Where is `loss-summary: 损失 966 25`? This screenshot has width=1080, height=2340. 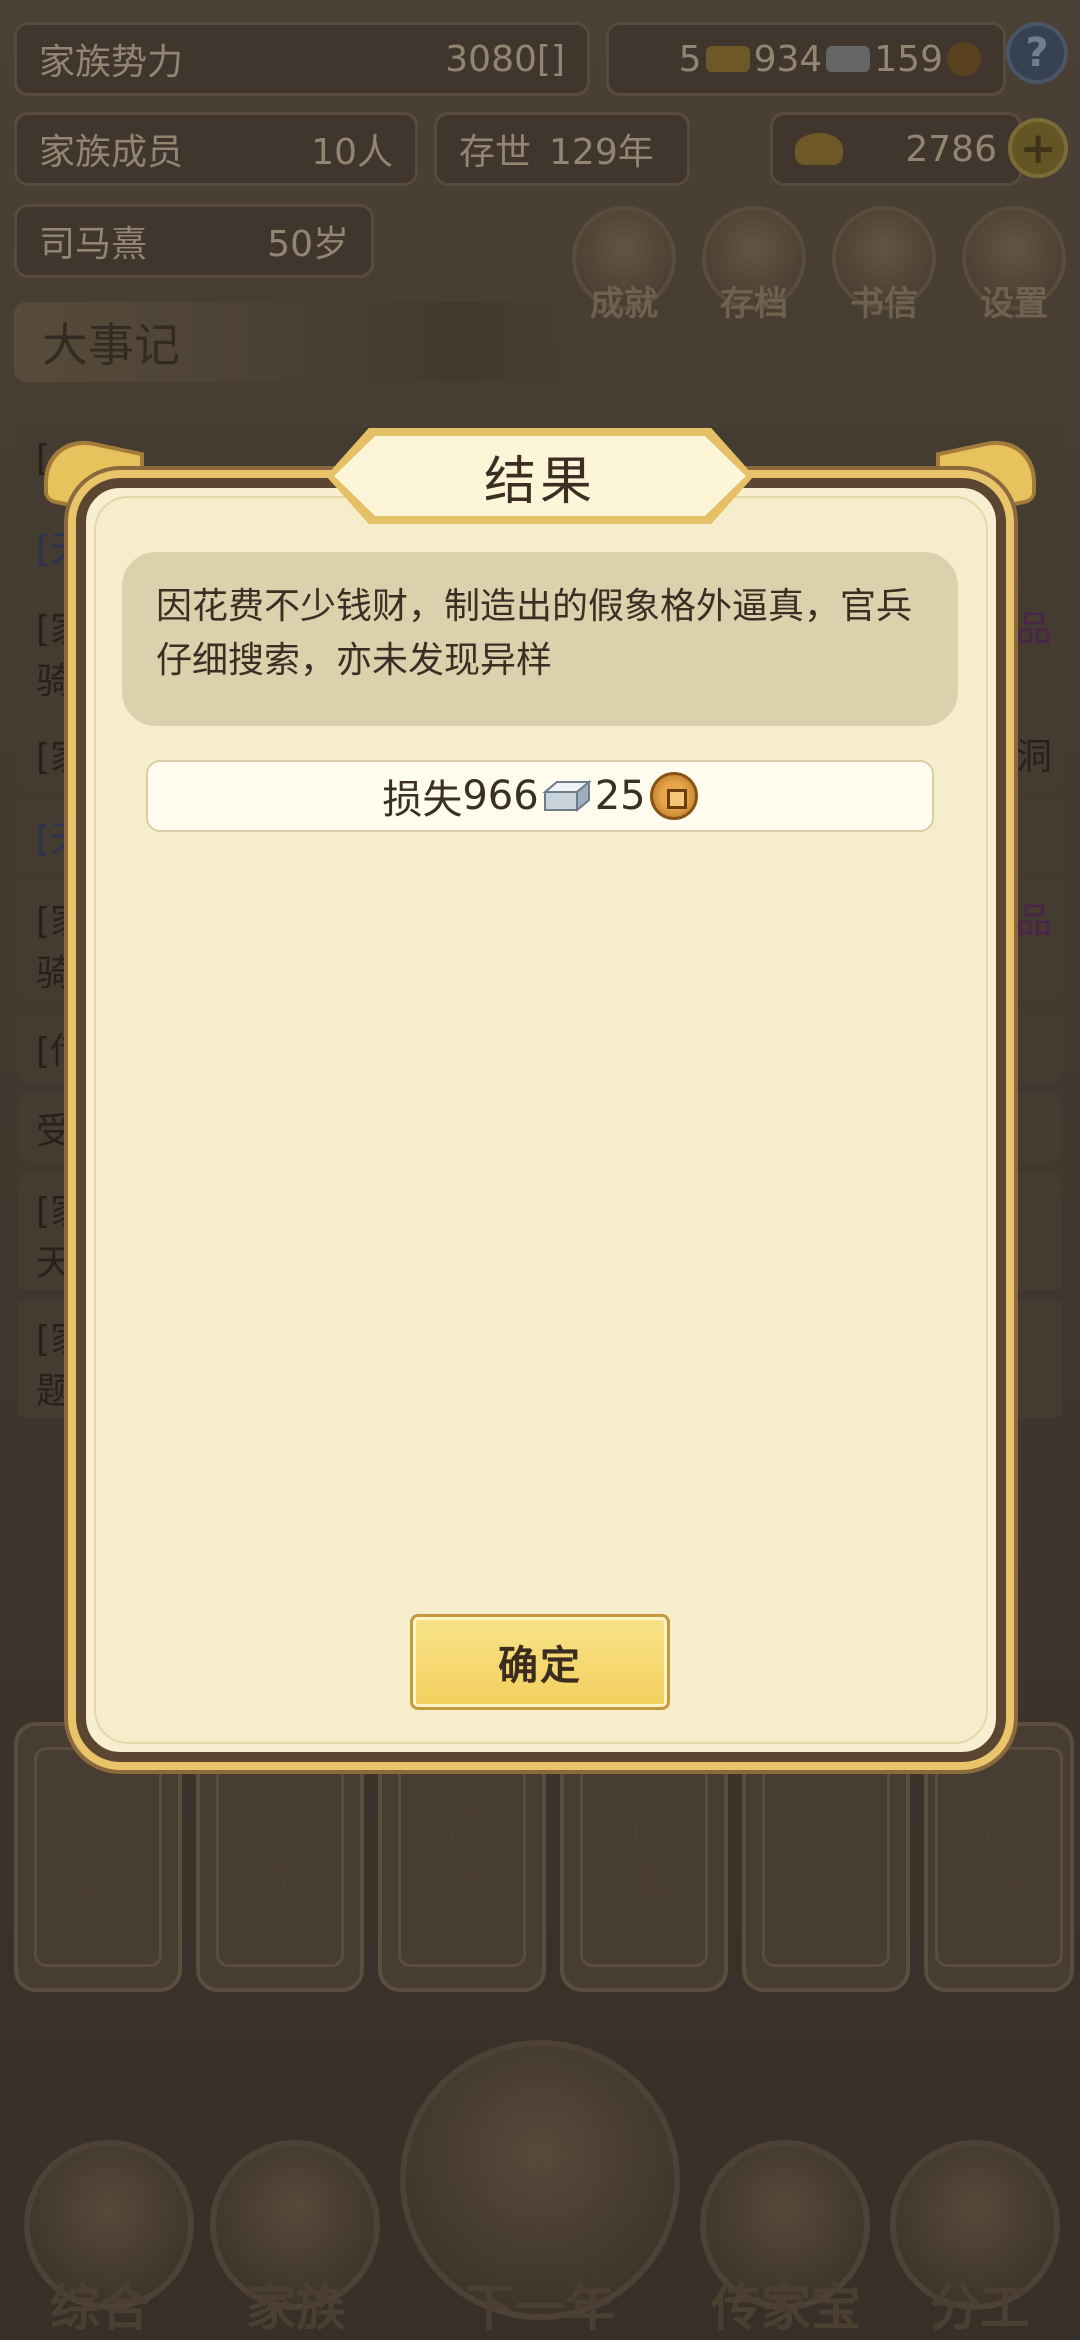 loss-summary: 损失 966 25 is located at coordinates (540, 796).